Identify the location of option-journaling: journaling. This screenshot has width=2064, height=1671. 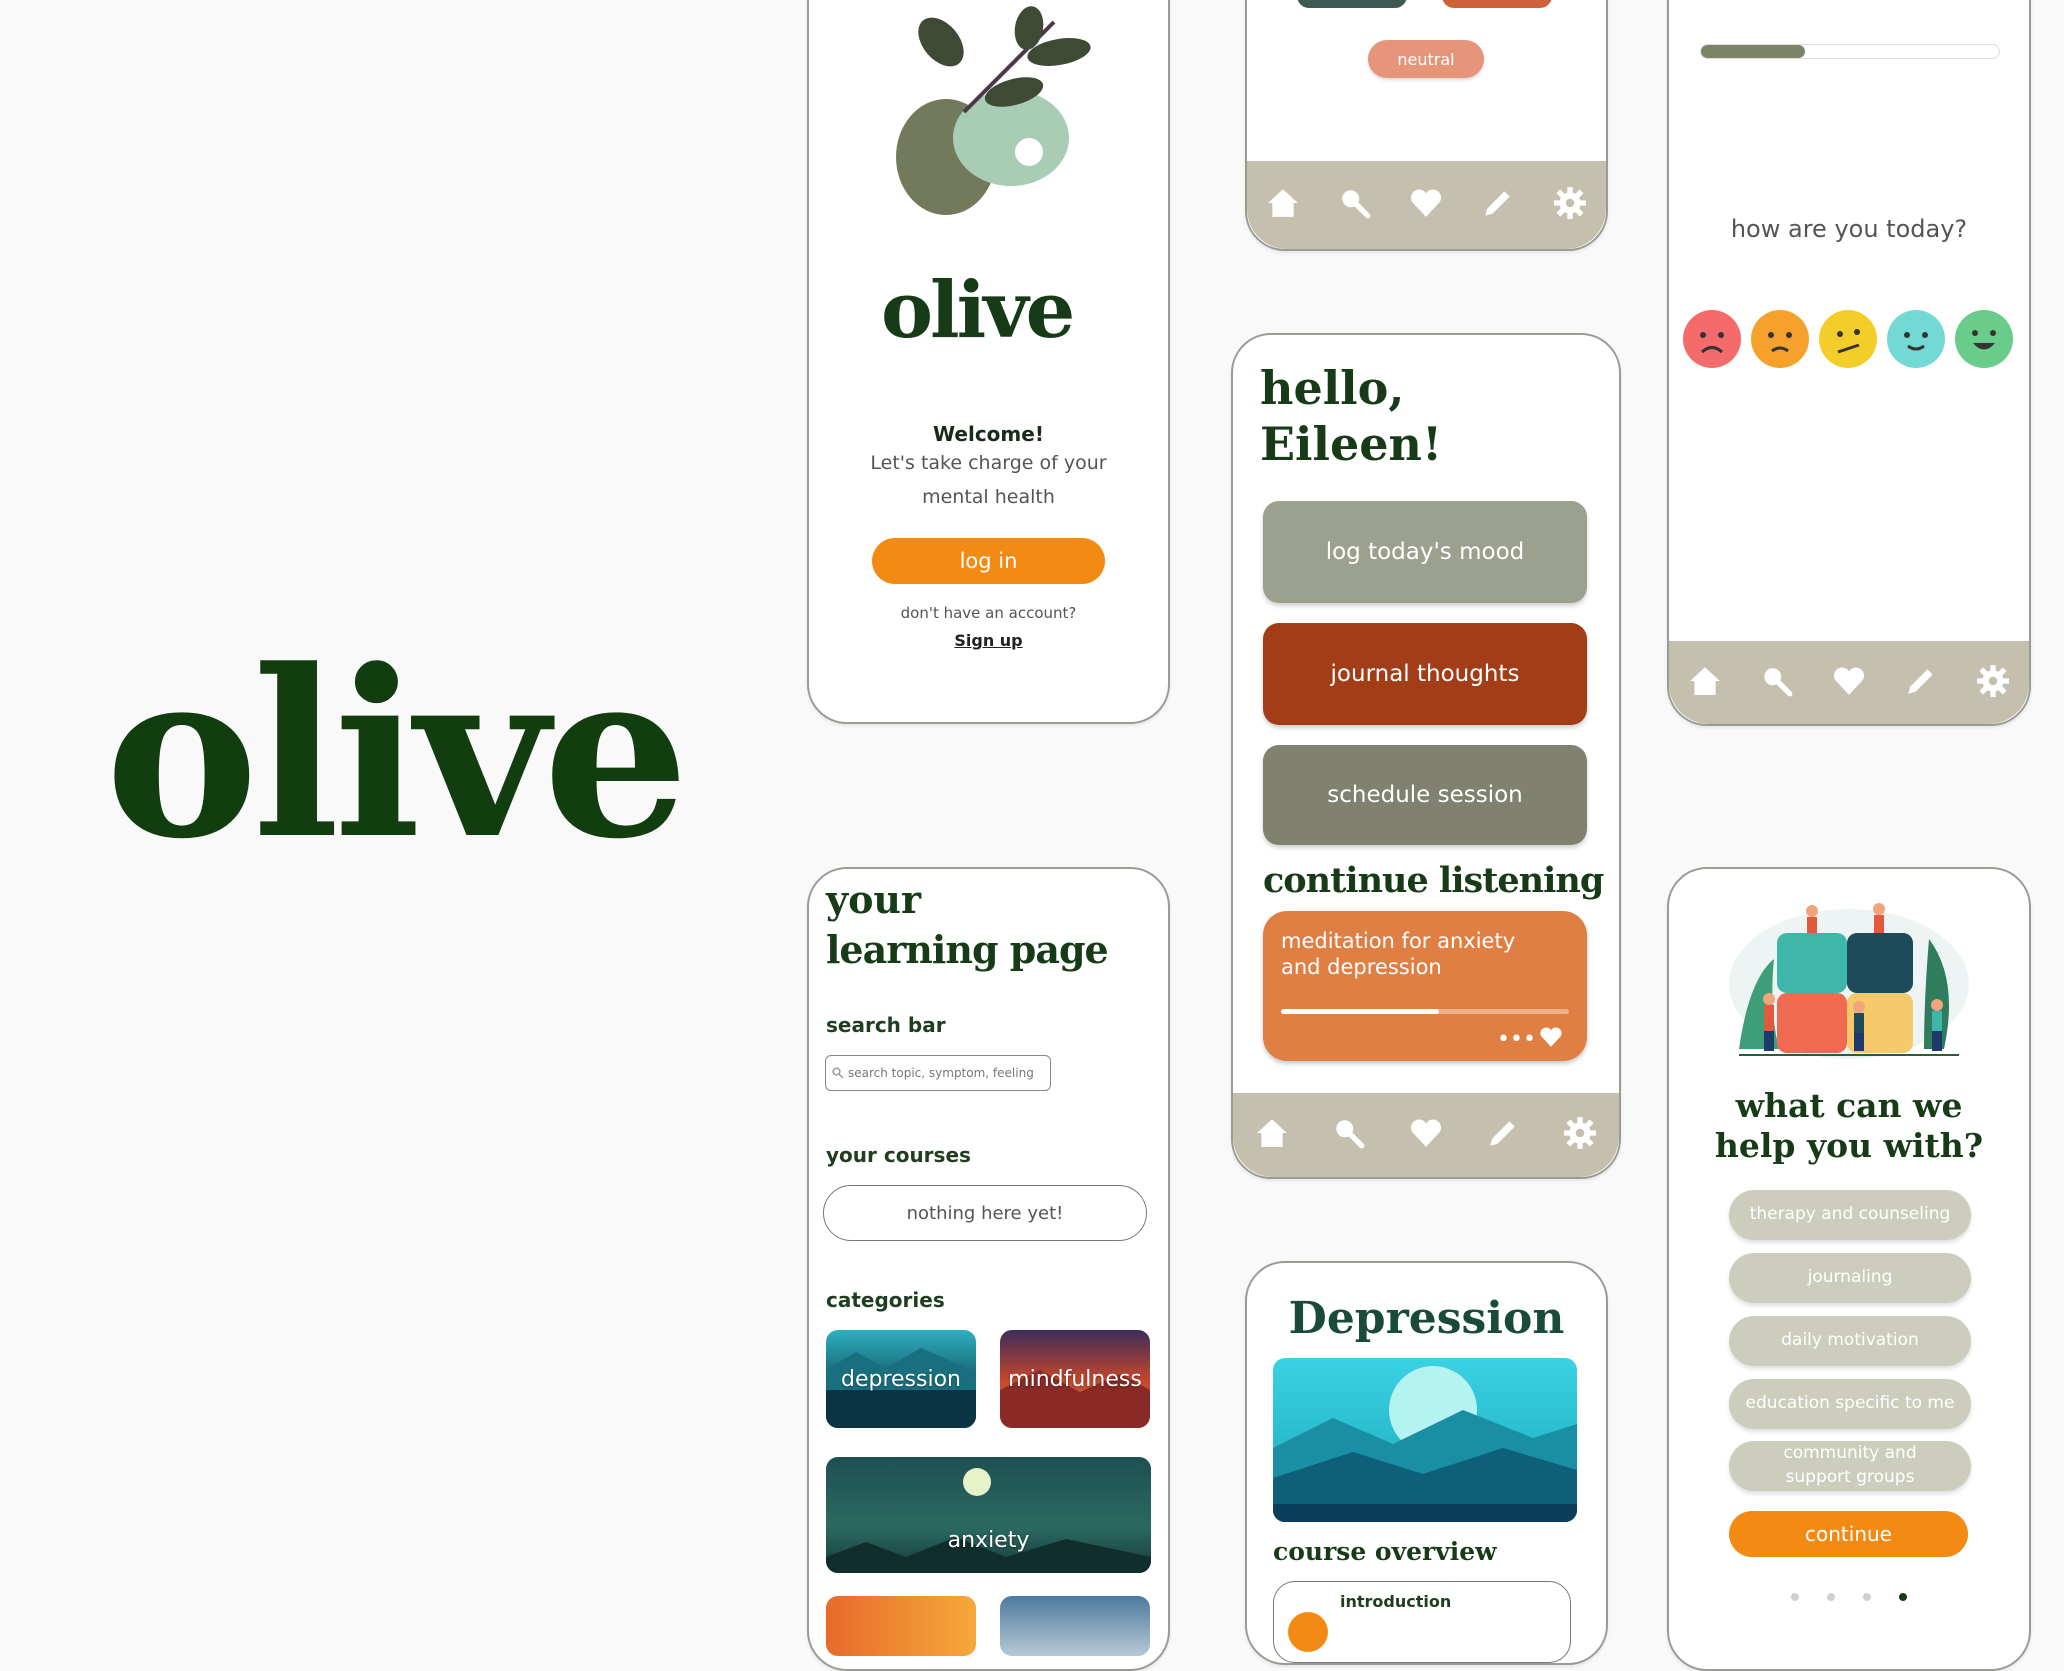
(1850, 1278).